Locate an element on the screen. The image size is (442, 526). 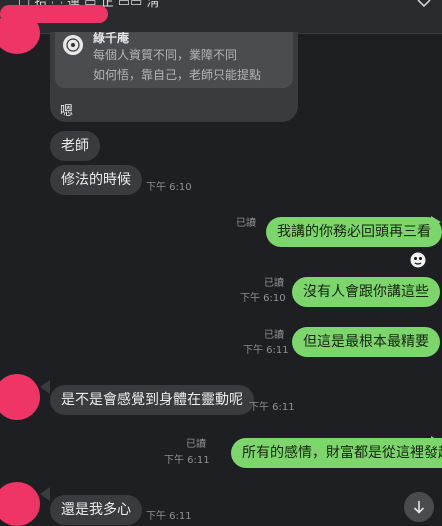
message-bubble: 我講的你務必回頭再三看 is located at coordinates (354, 232).